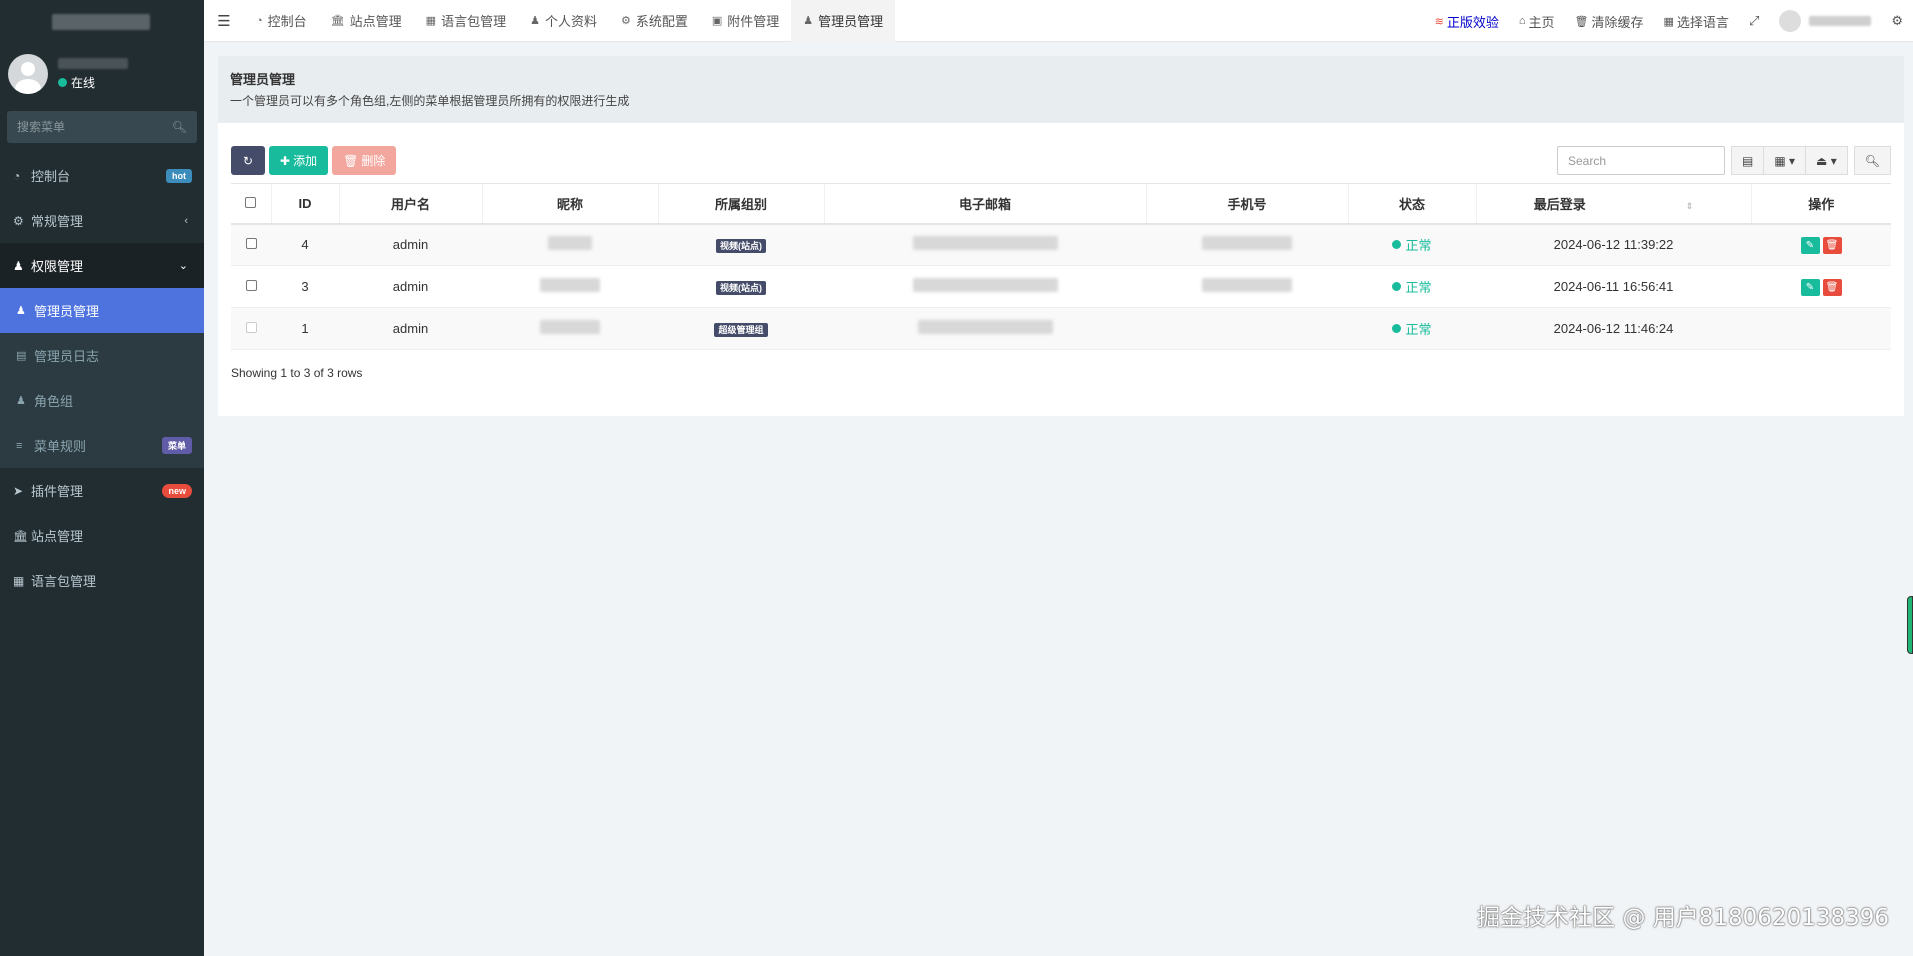 The width and height of the screenshot is (1913, 956). Describe the element at coordinates (1411, 204) in the screenshot. I see `col-status: 状态` at that location.